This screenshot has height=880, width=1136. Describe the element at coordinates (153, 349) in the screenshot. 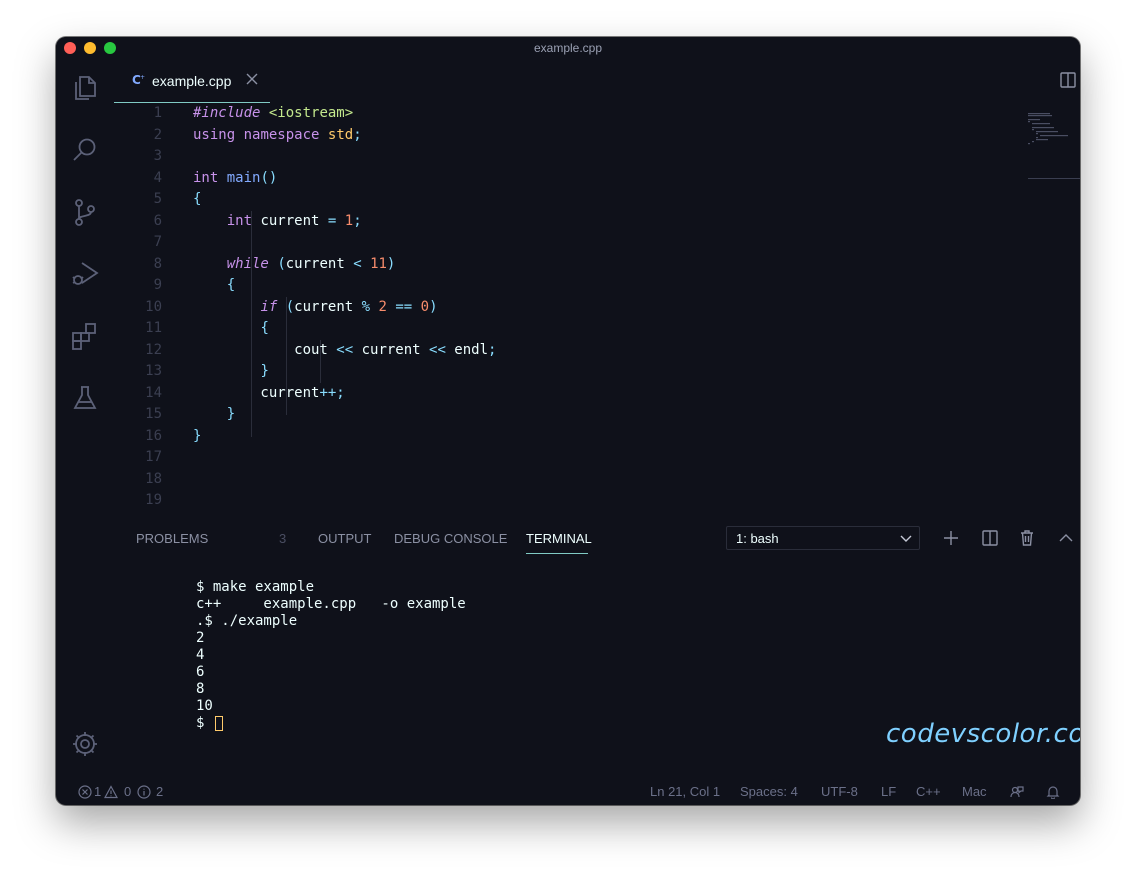

I see `line-number: 12` at that location.